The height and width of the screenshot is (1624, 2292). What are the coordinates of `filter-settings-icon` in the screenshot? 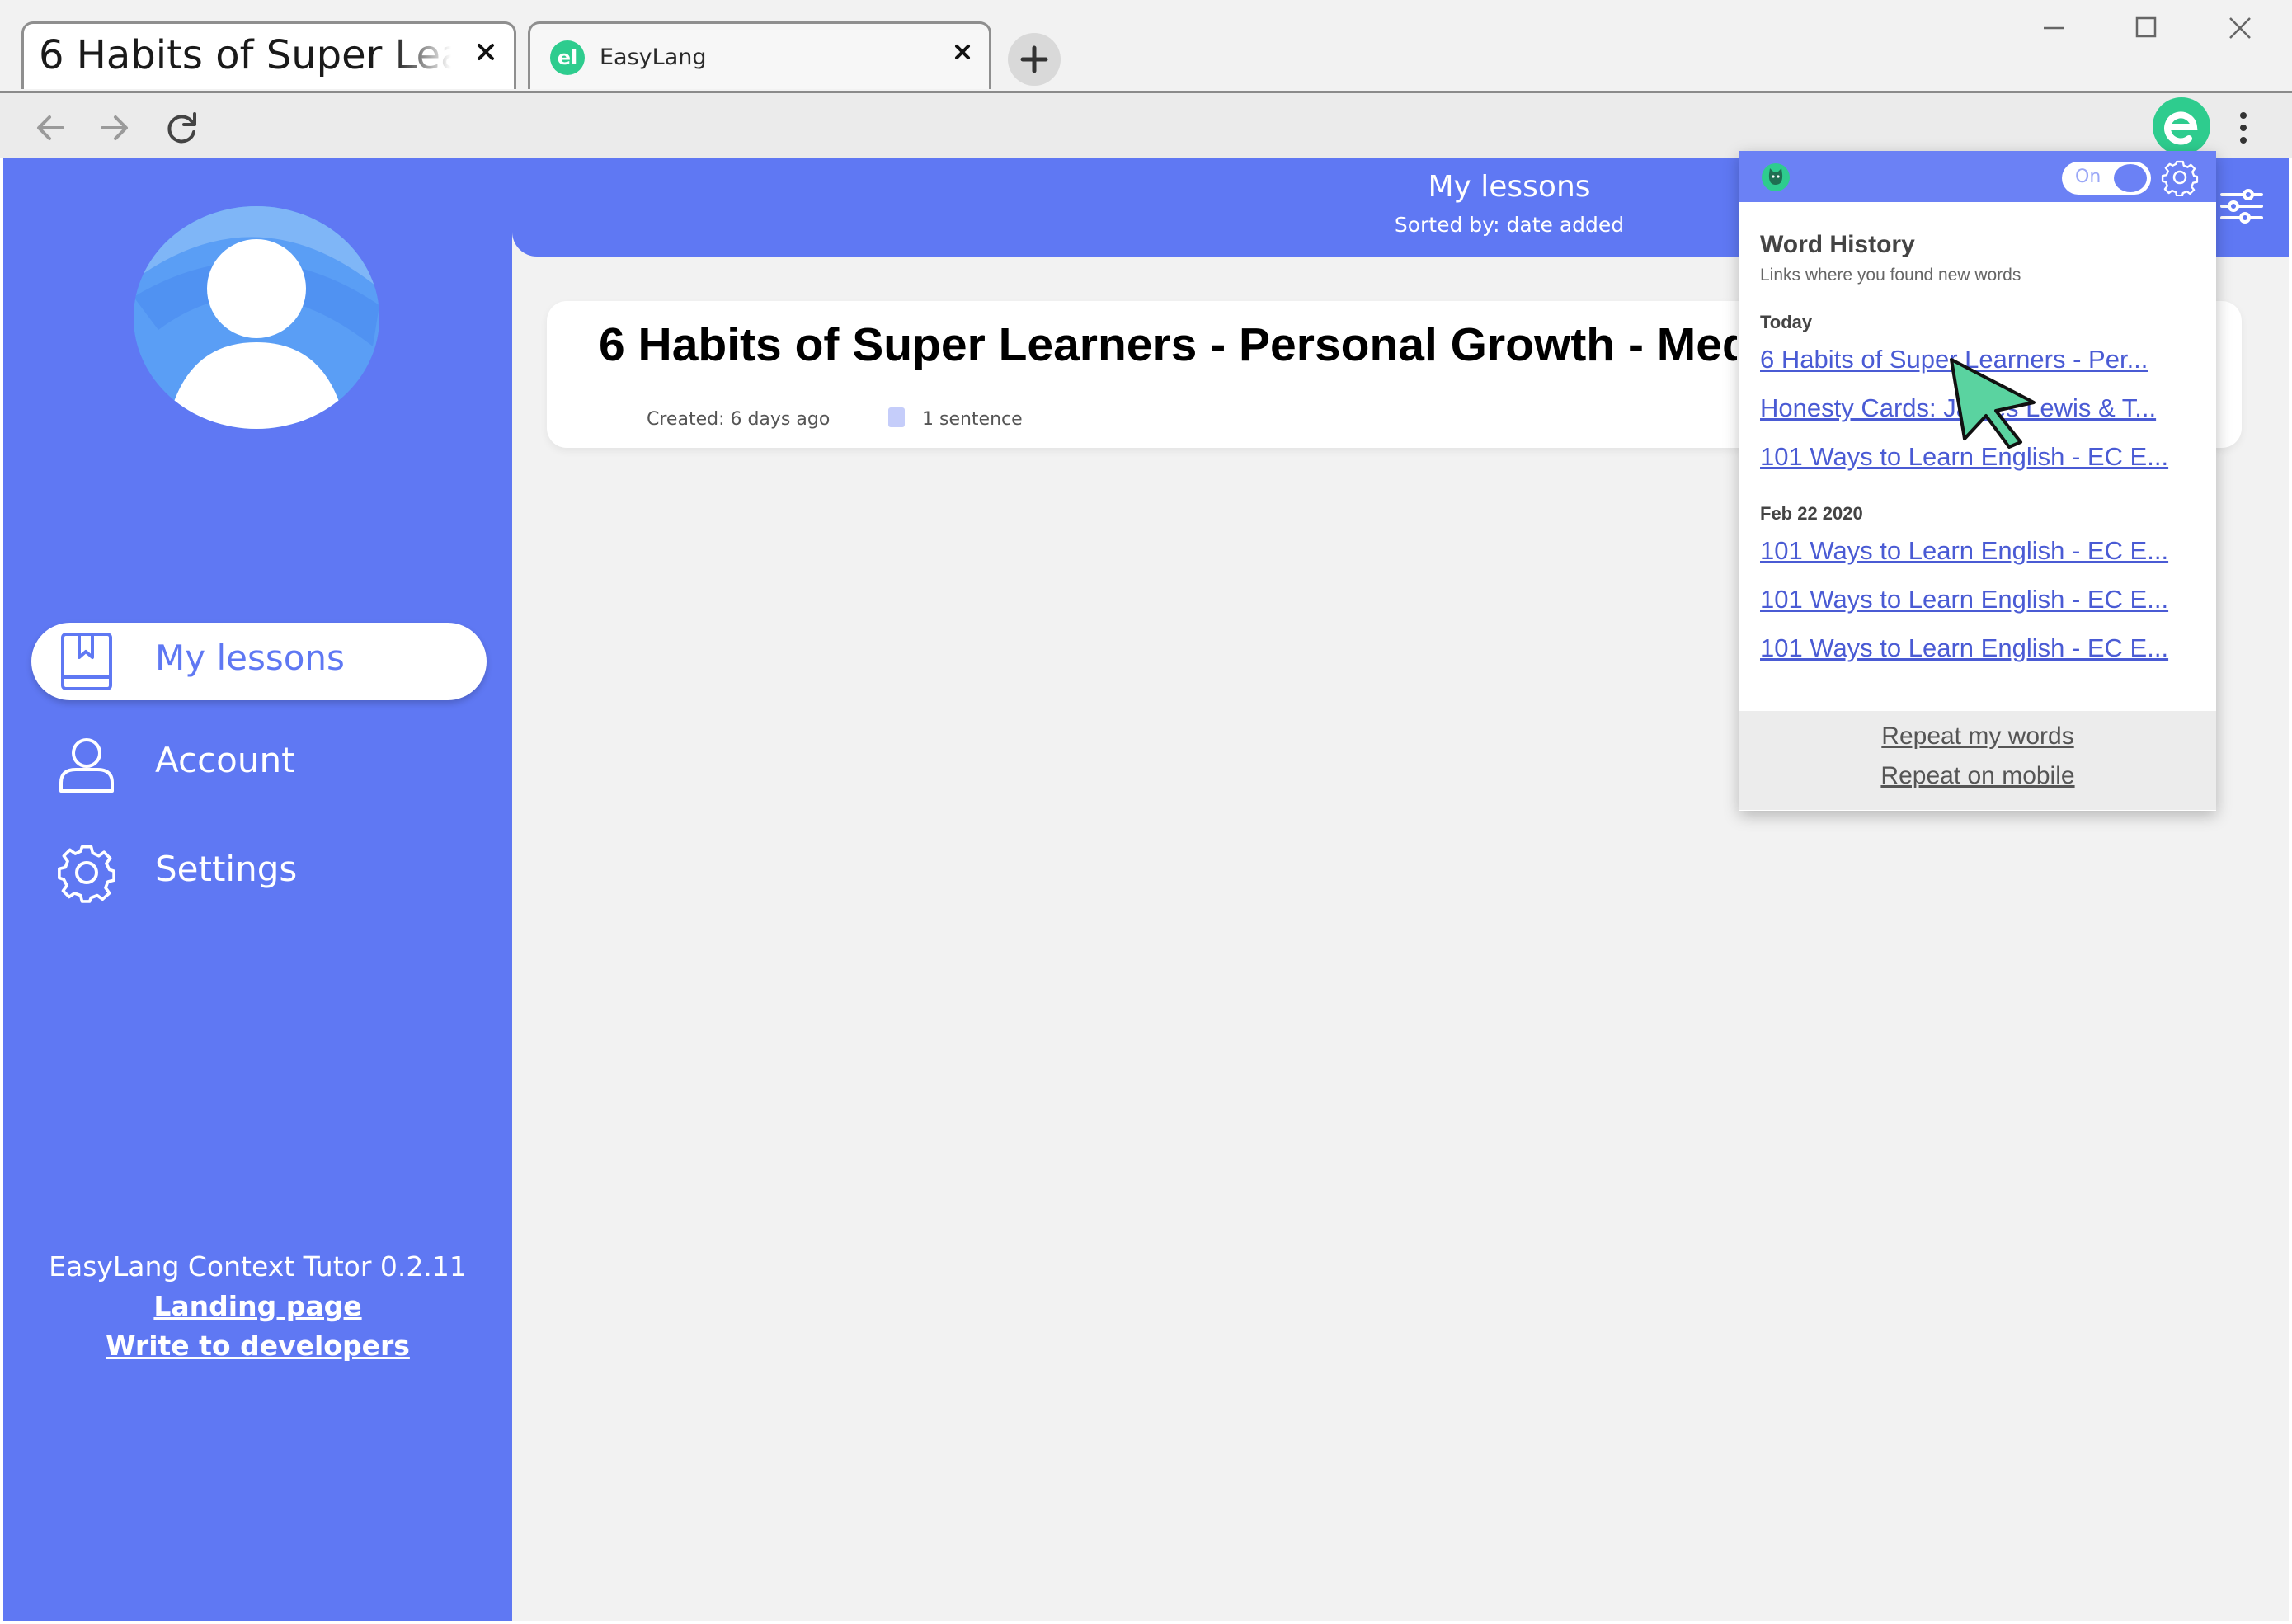 It's located at (2242, 206).